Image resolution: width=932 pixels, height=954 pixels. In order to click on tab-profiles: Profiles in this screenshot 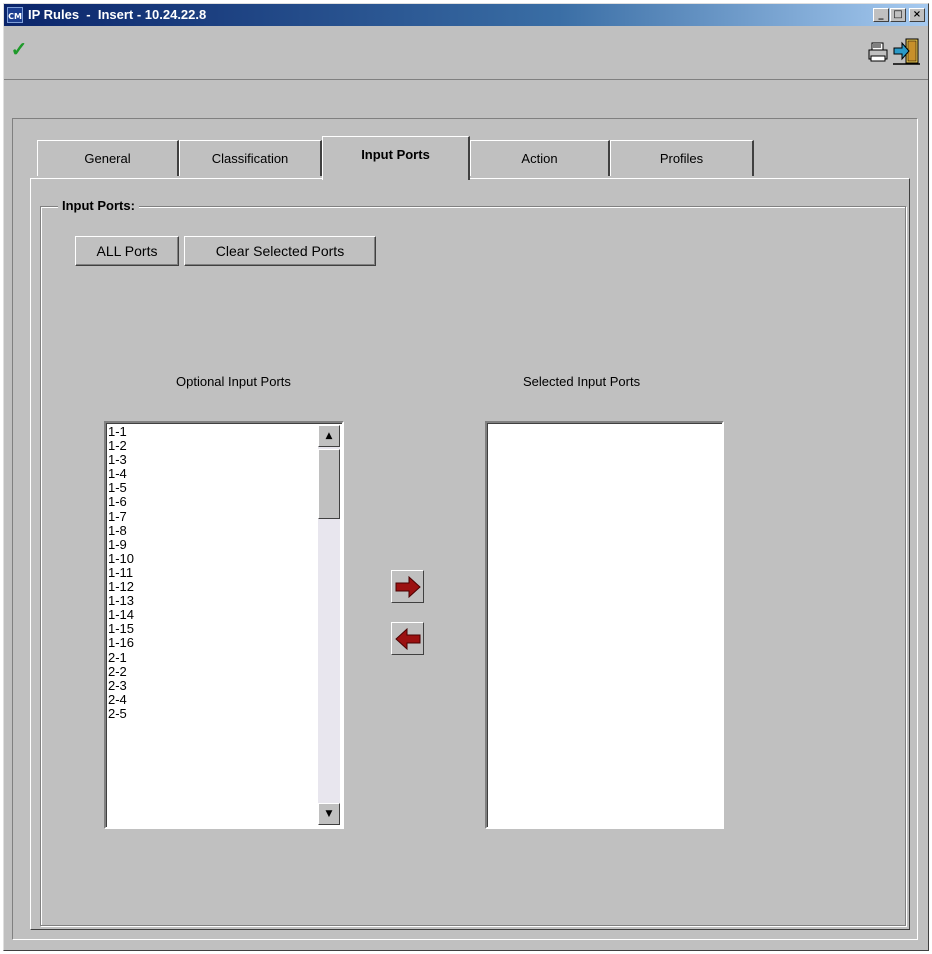, I will do `click(682, 158)`.